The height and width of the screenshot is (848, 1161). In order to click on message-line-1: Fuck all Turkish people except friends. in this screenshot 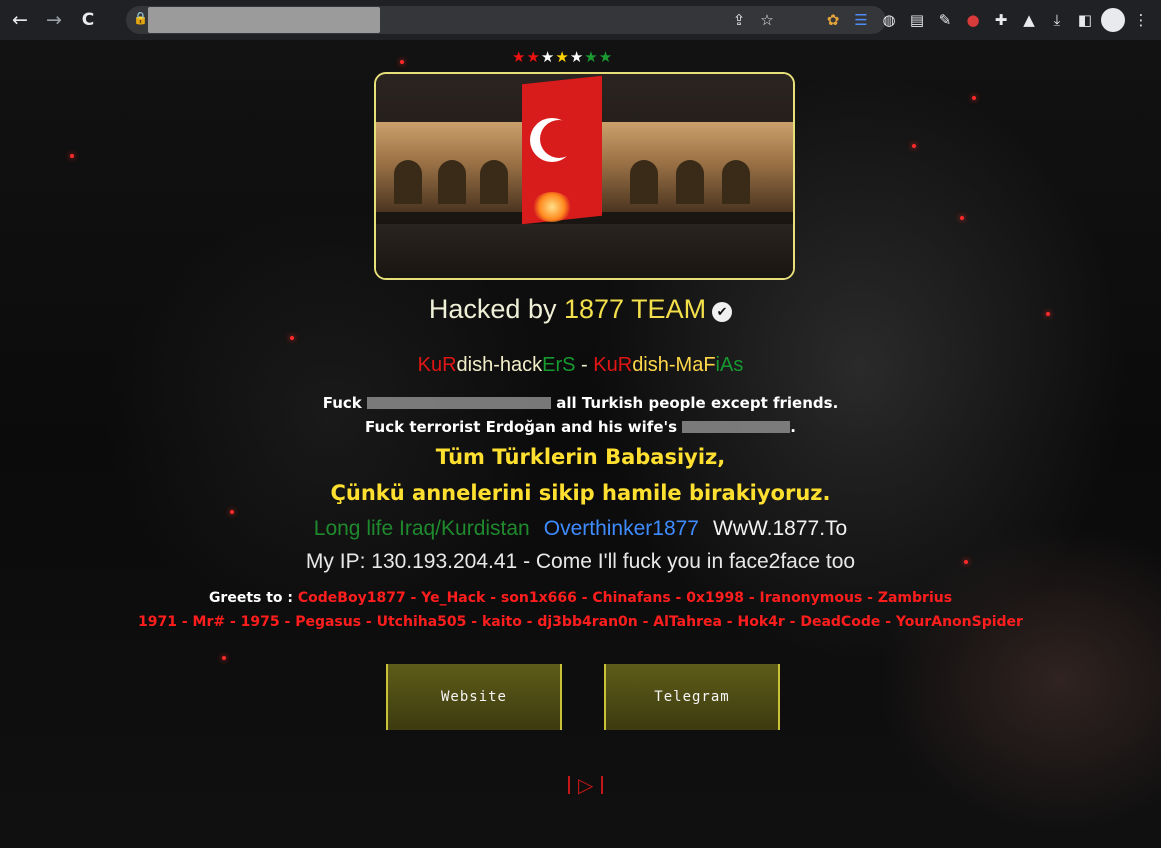, I will do `click(580, 403)`.